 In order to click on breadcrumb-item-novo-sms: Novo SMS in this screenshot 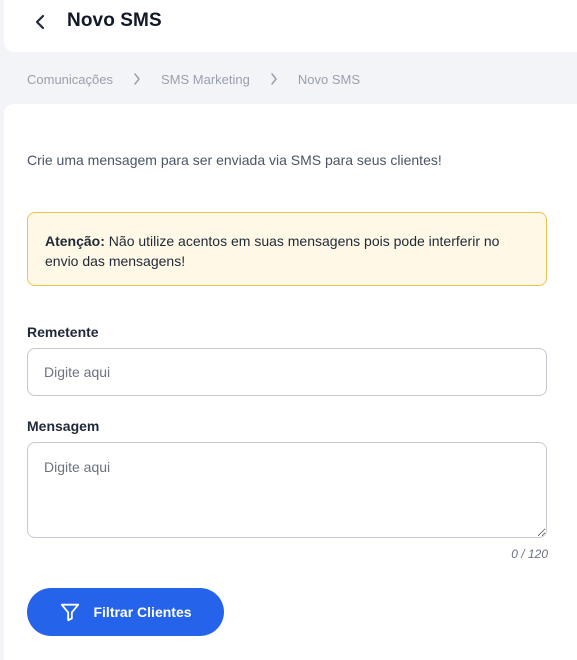, I will do `click(329, 79)`.